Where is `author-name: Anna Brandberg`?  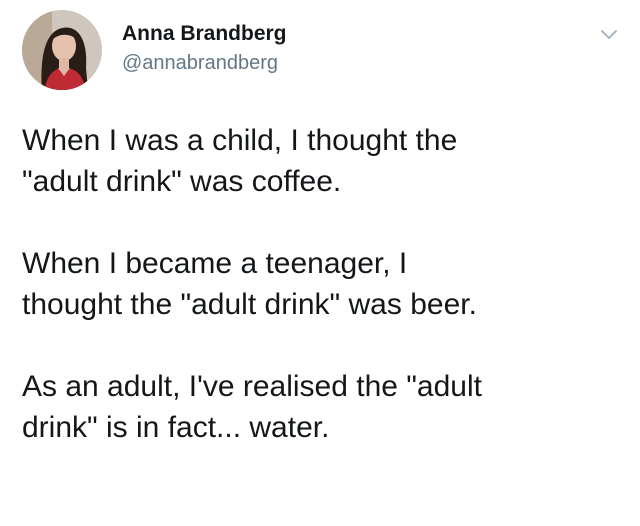 author-name: Anna Brandberg is located at coordinates (204, 34).